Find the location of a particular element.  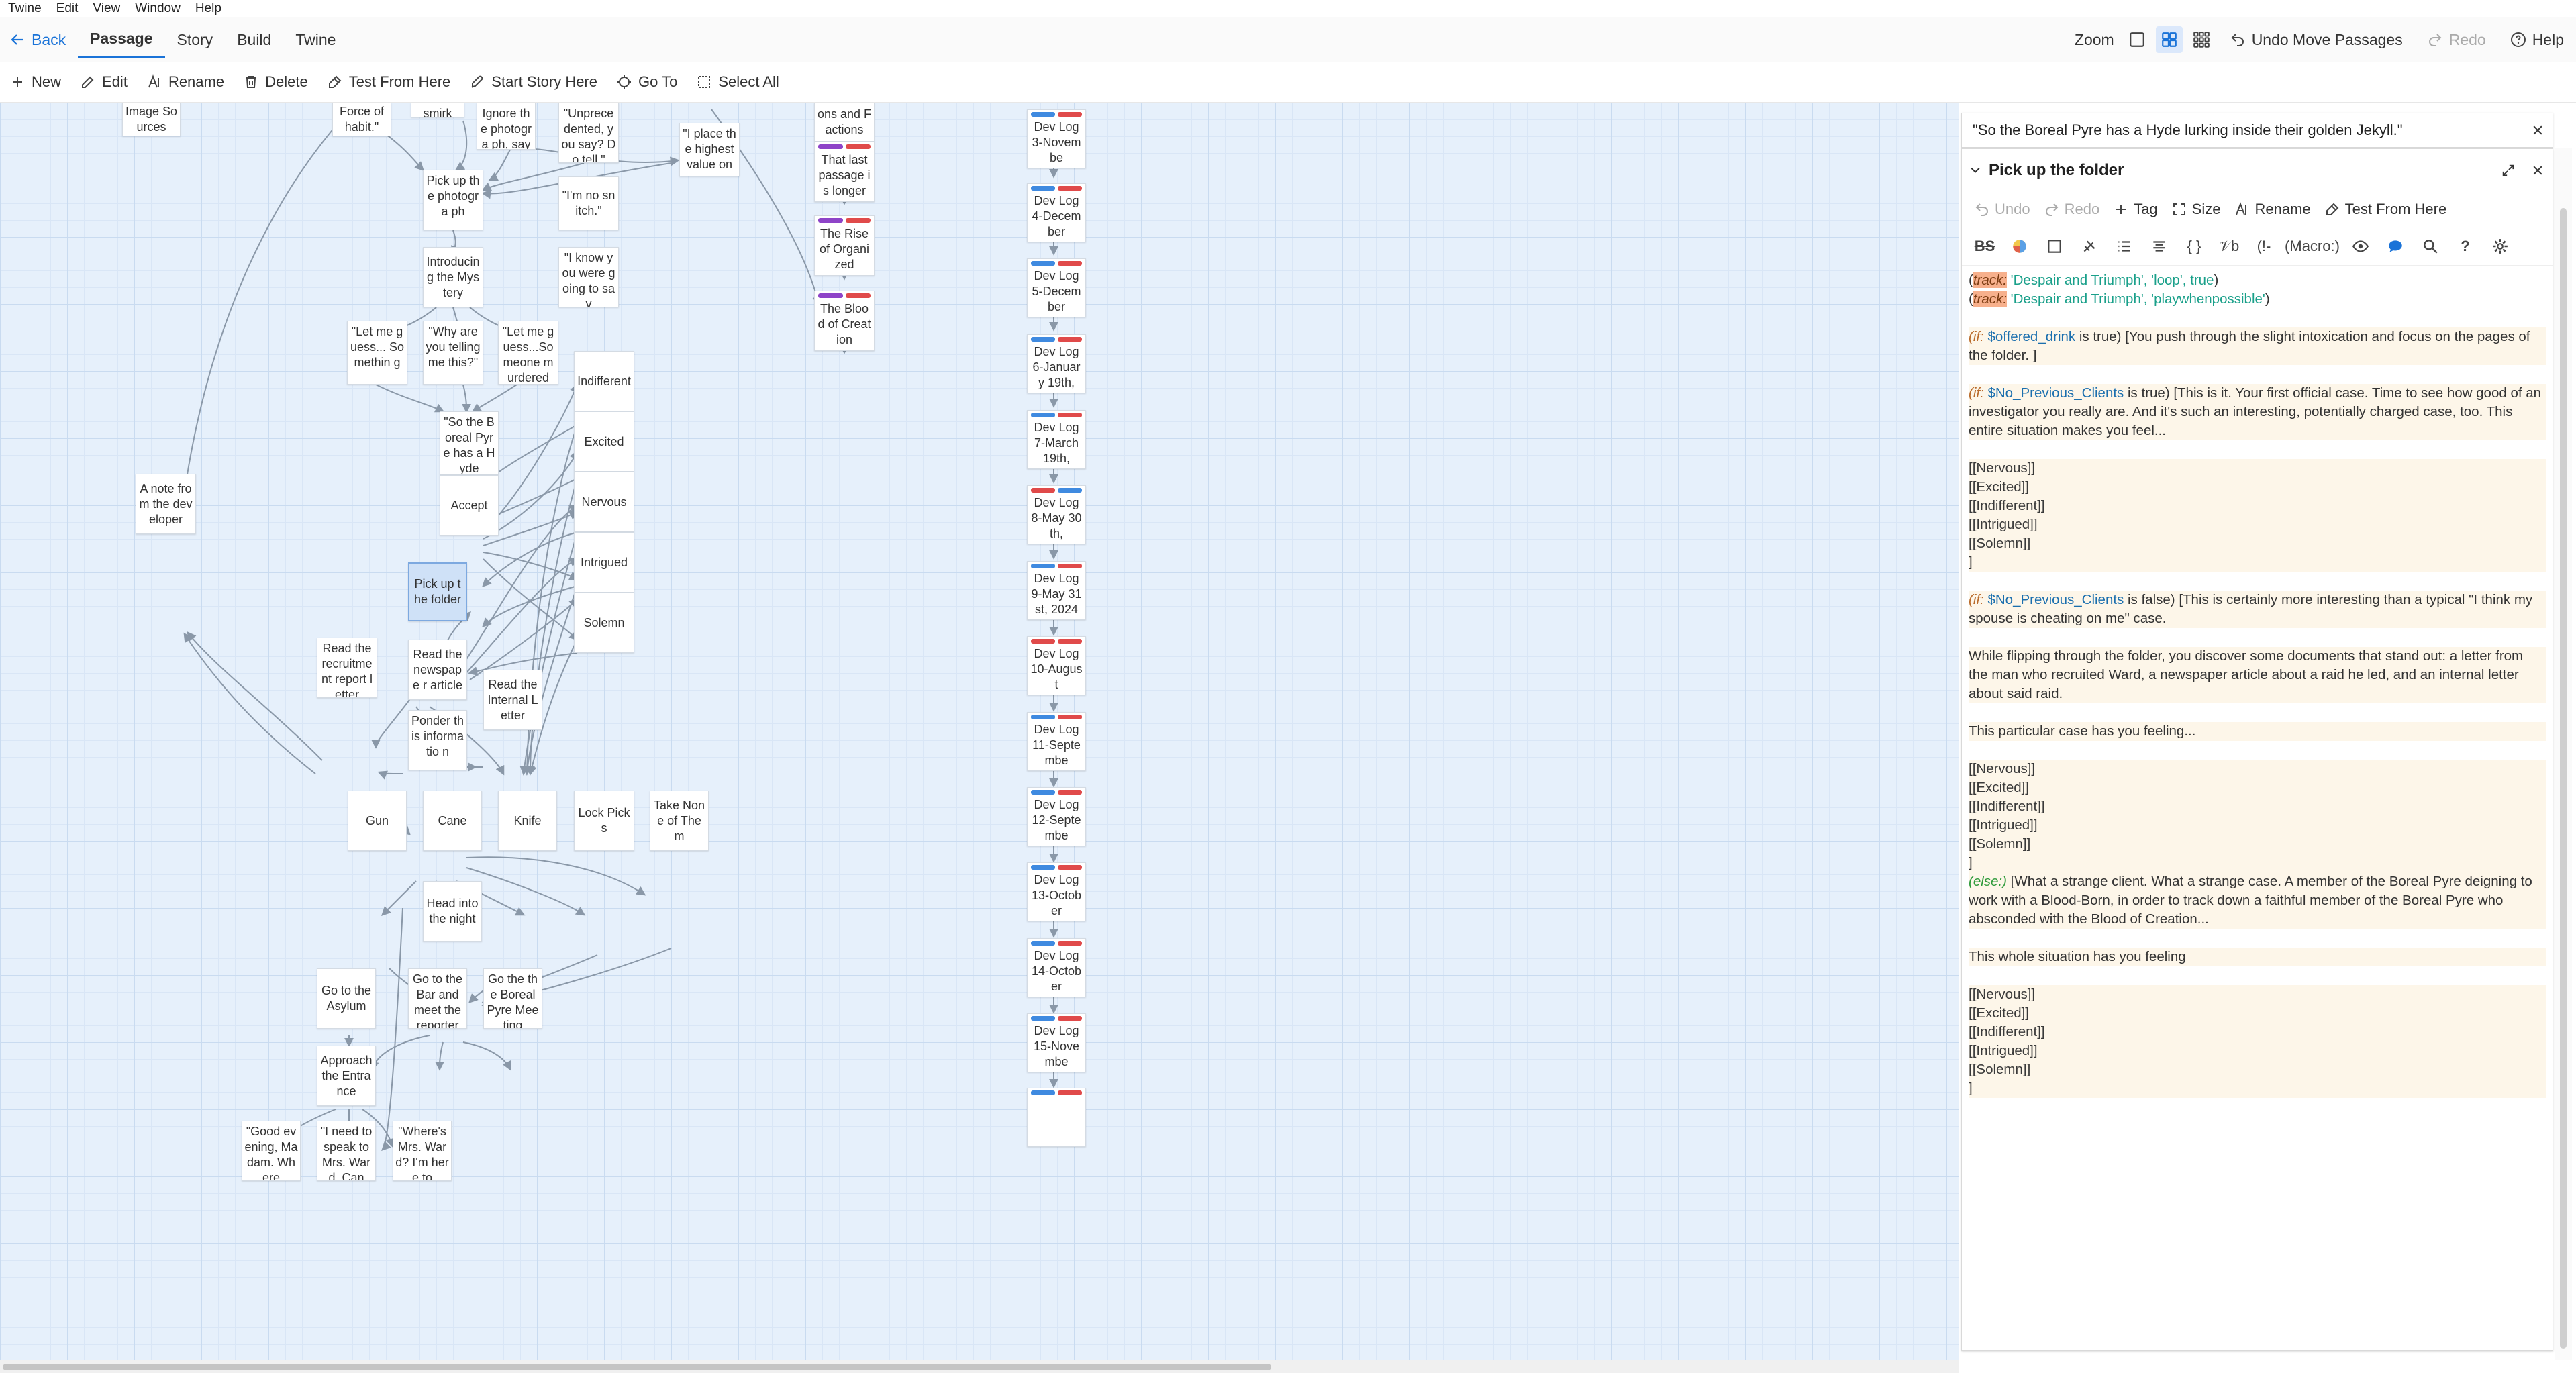

passage-card: Indifferent is located at coordinates (604, 381).